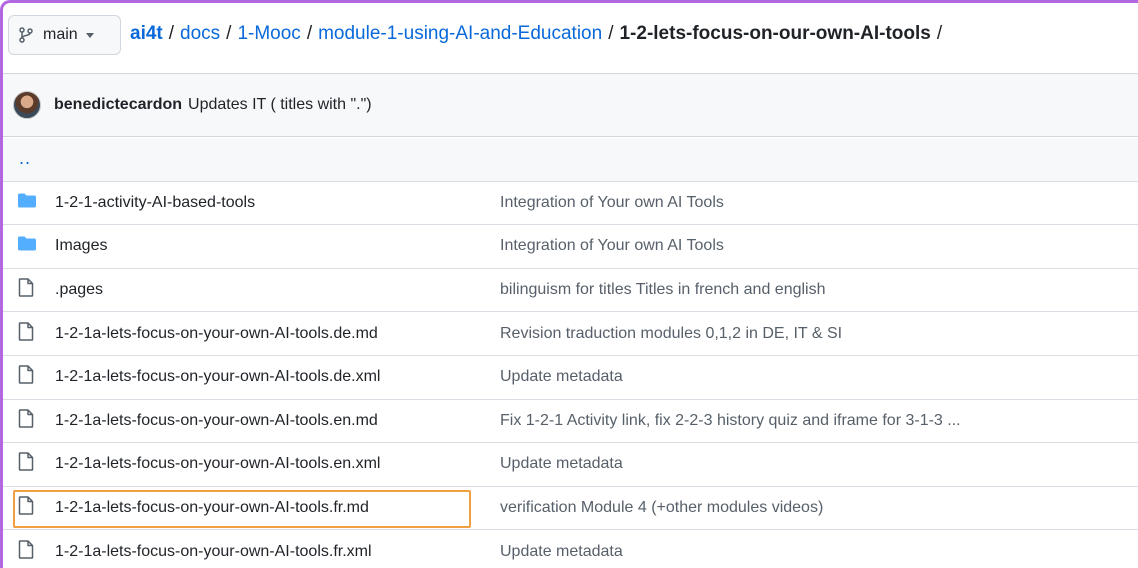 This screenshot has width=1138, height=568. What do you see at coordinates (146, 34) in the screenshot?
I see `breadcrumb-repo-link: ai4t` at bounding box center [146, 34].